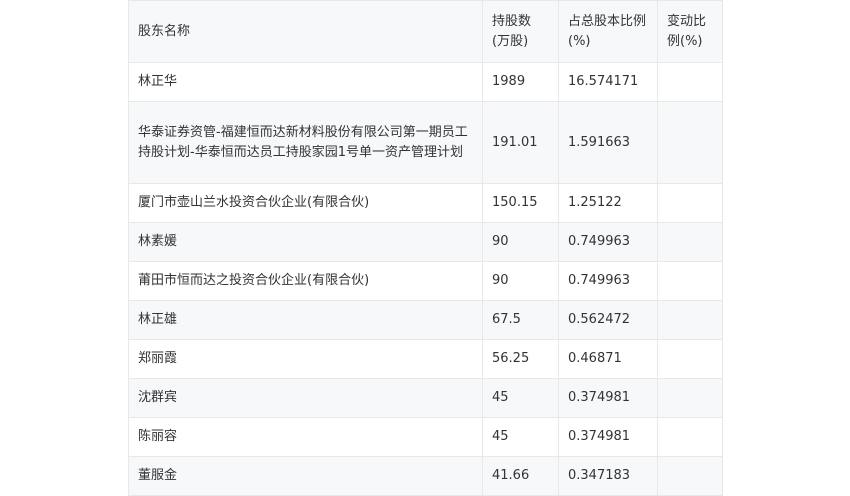  I want to click on table-row: 莆田市恒而达之投资合伙企业(有限合伙) 90 0.749963, so click(425, 281).